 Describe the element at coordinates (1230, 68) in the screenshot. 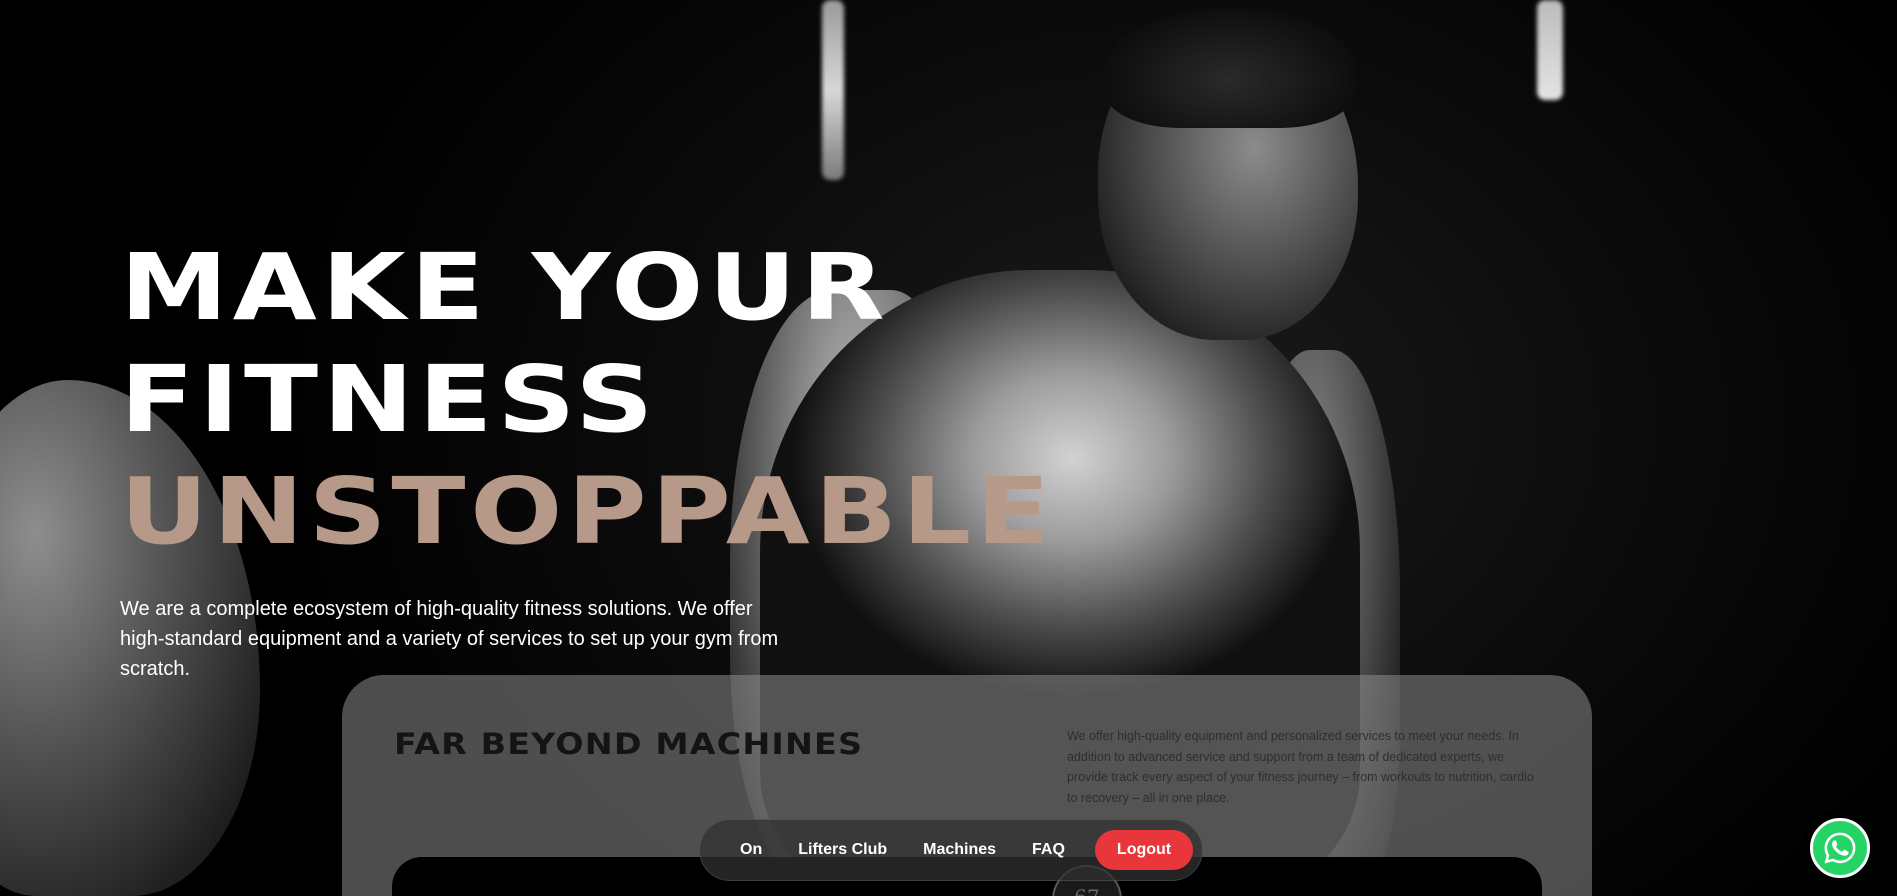

I see `background-figure` at that location.